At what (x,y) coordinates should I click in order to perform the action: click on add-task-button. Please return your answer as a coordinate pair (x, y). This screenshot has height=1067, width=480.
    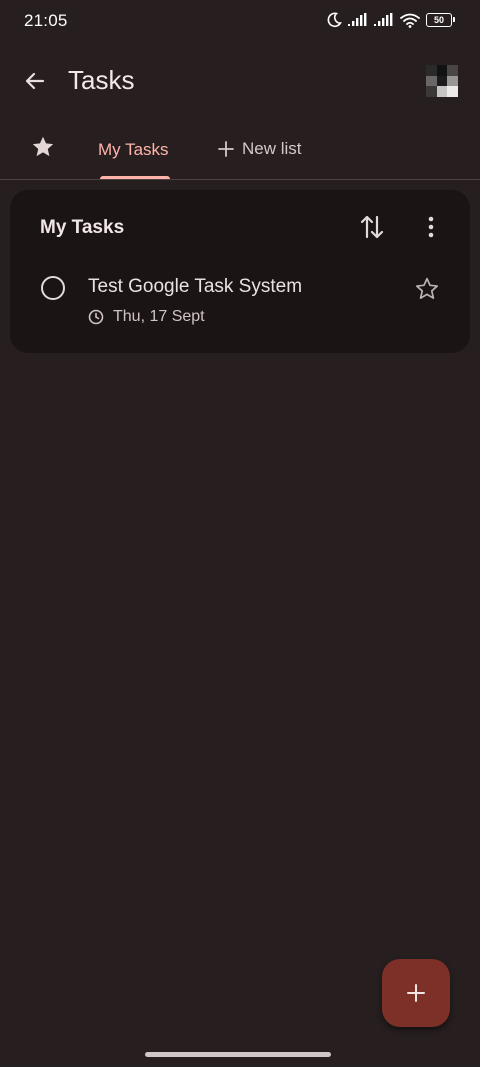
    Looking at the image, I should click on (416, 993).